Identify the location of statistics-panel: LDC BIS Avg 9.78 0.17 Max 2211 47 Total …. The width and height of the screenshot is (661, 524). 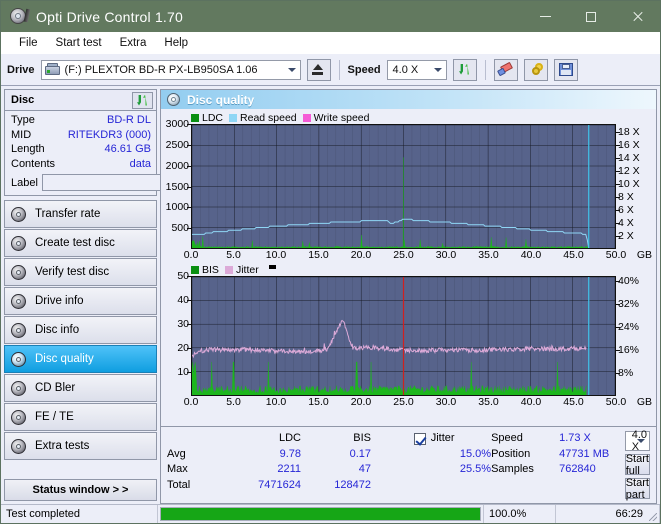
(408, 464).